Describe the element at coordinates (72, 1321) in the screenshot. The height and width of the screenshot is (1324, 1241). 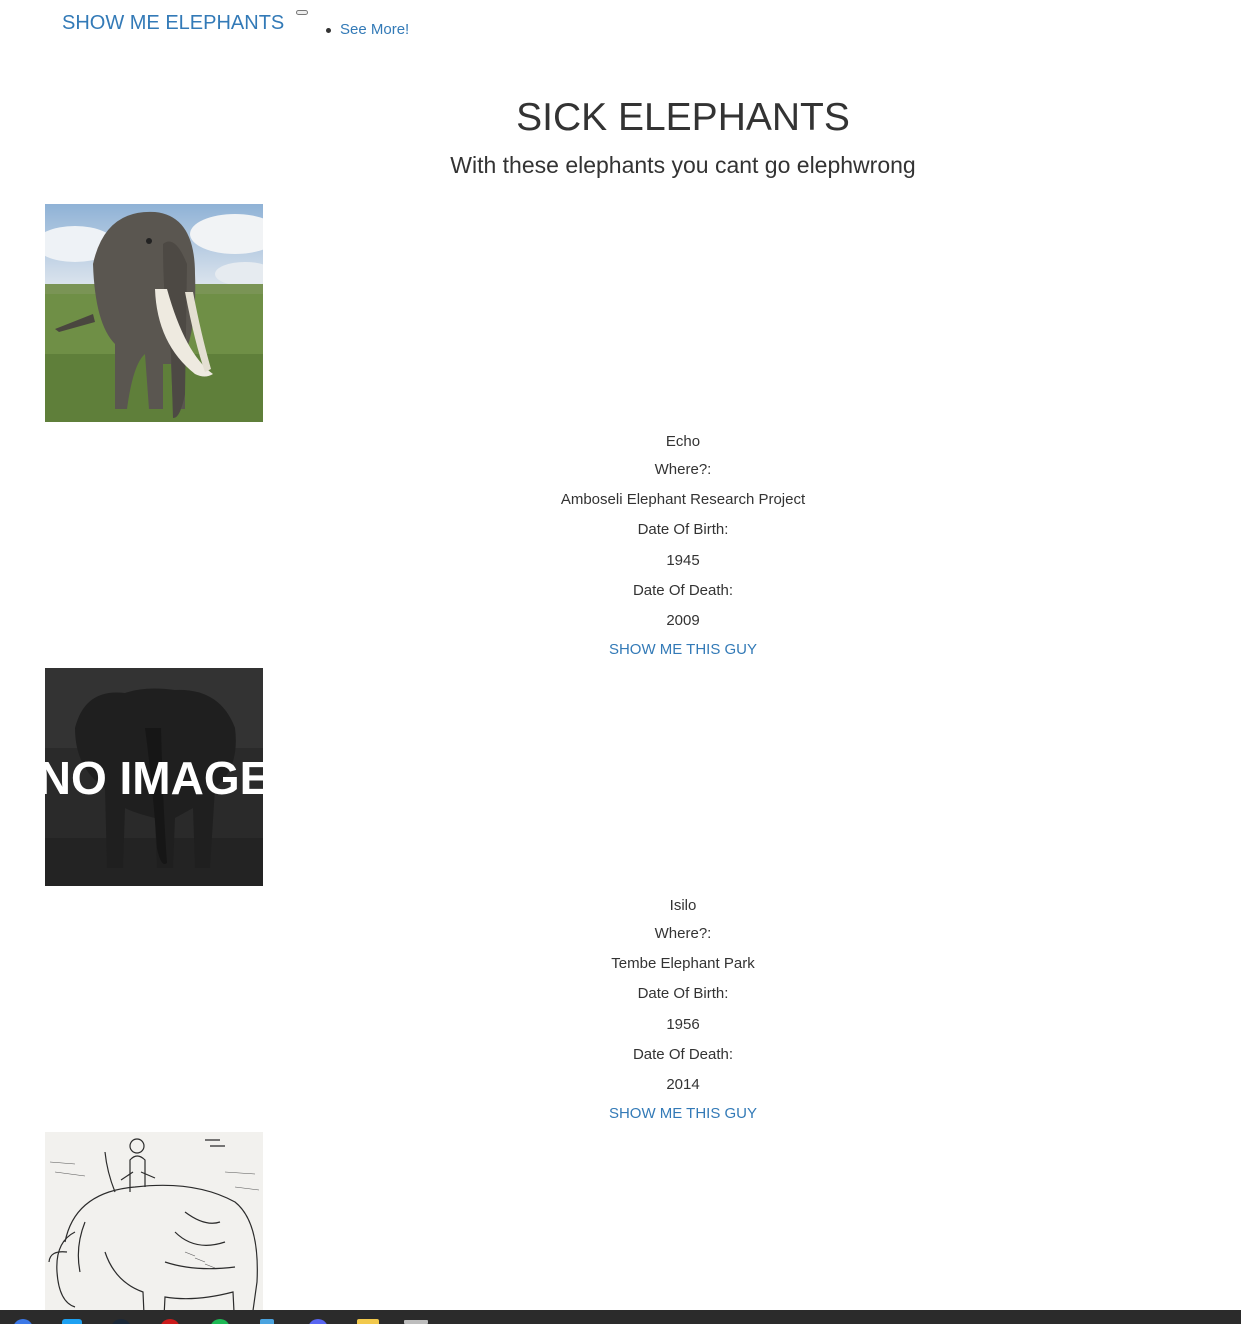
I see `twitter-icon` at that location.